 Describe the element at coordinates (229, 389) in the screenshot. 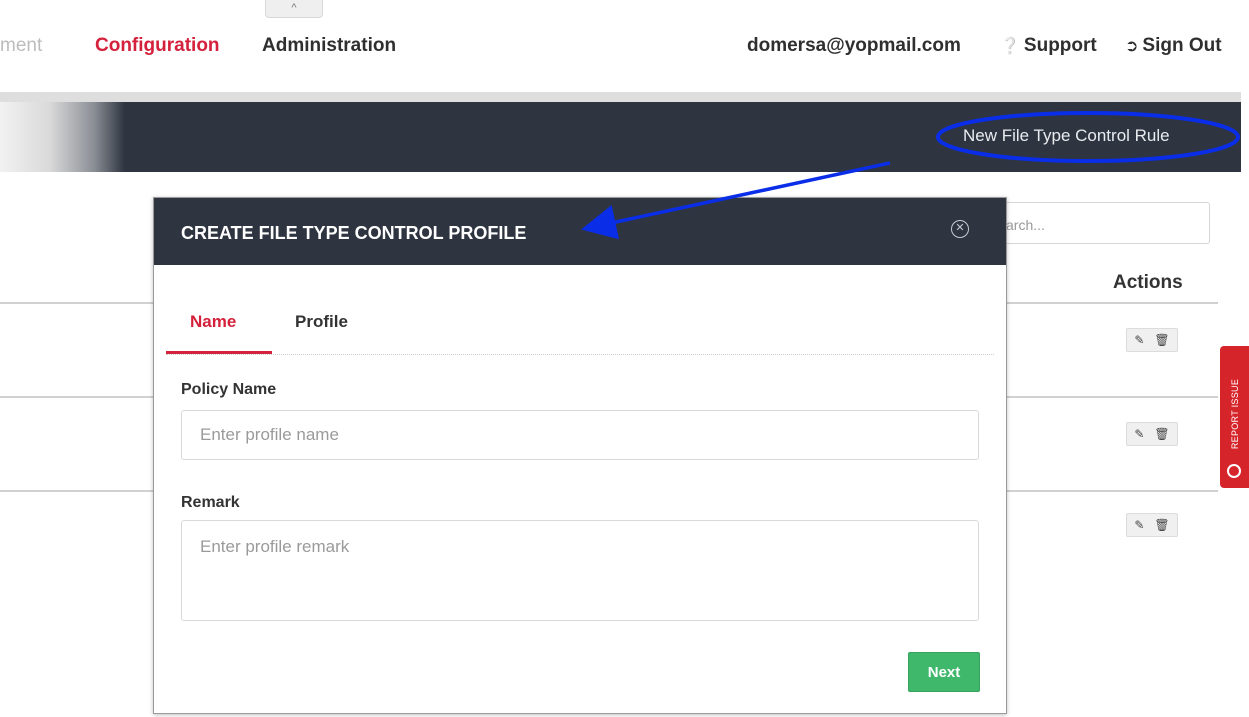

I see `policy-name-label: Policy Name` at that location.